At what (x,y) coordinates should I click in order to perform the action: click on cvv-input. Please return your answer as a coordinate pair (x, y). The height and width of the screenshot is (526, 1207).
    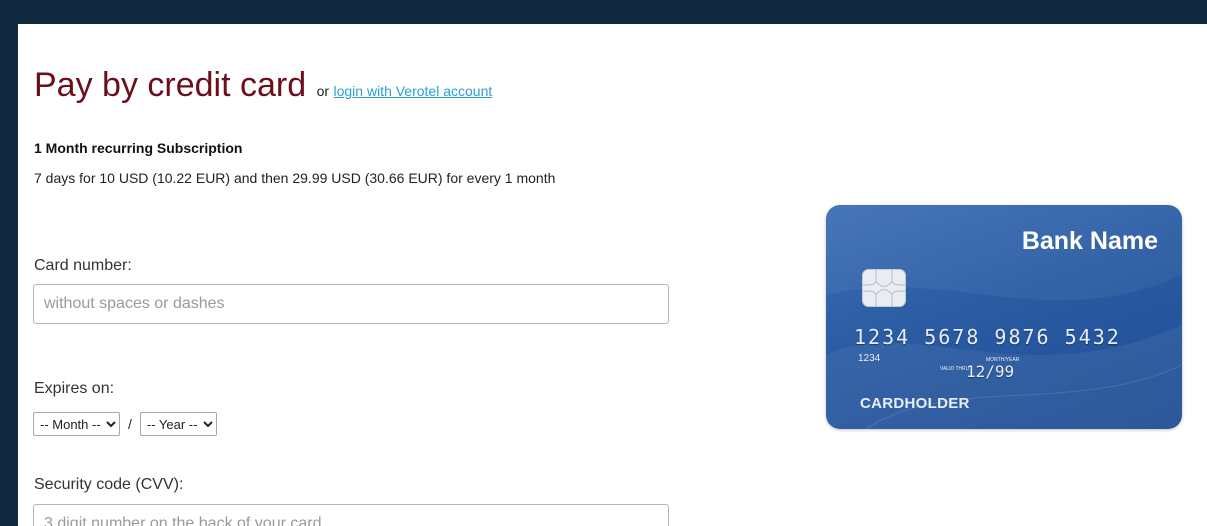
    Looking at the image, I should click on (351, 515).